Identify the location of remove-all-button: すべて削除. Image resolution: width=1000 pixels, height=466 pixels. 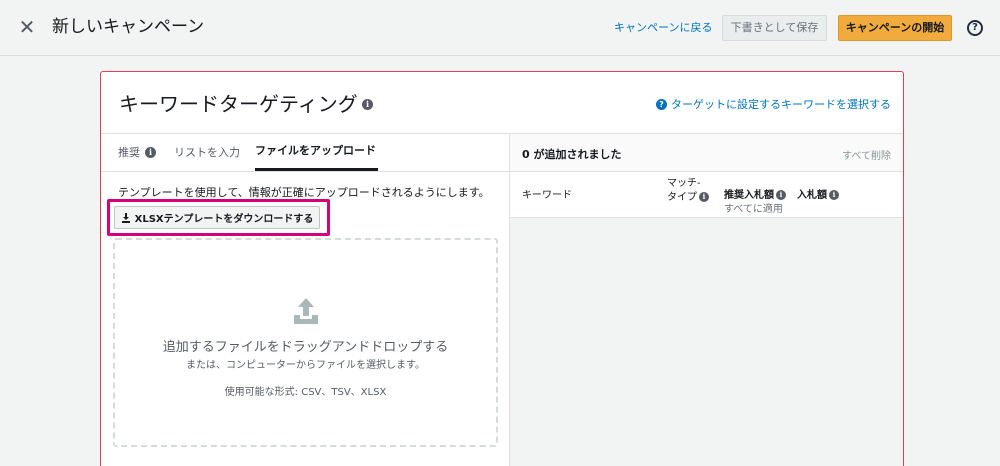
(866, 154).